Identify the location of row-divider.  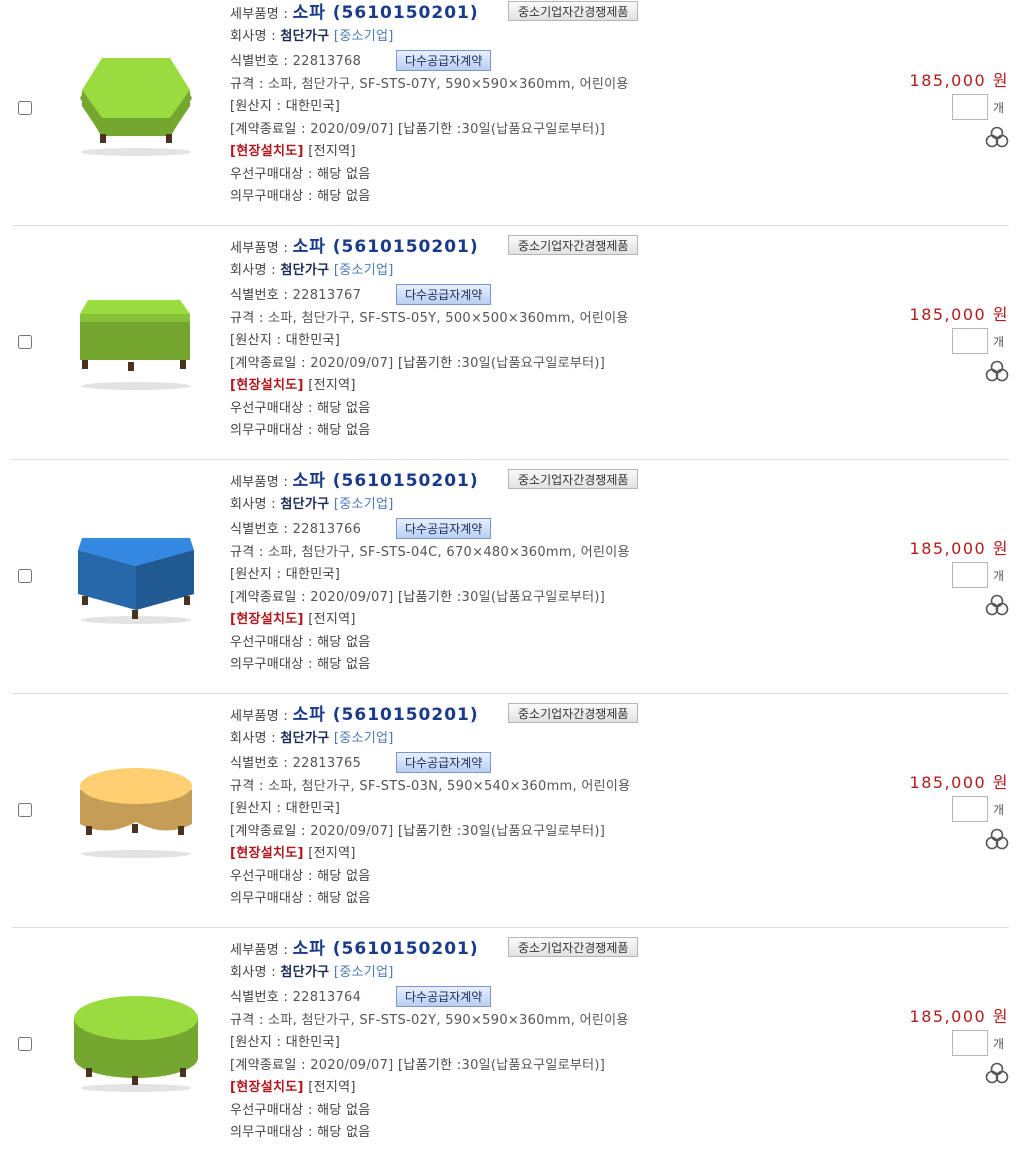
(510, 927).